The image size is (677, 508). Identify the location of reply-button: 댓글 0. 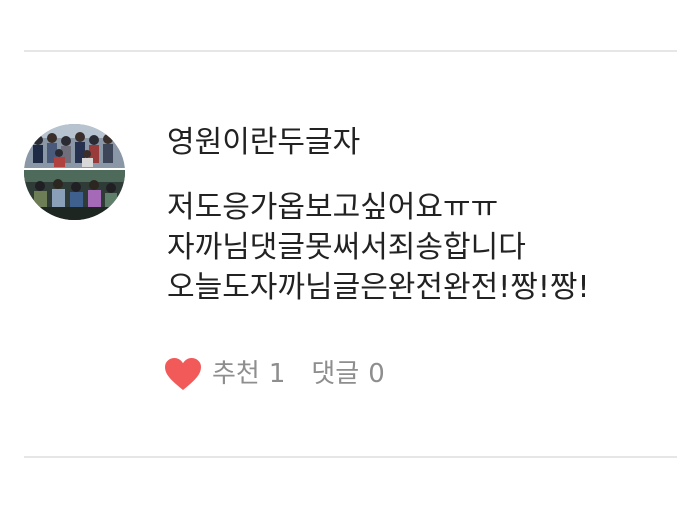
(347, 374).